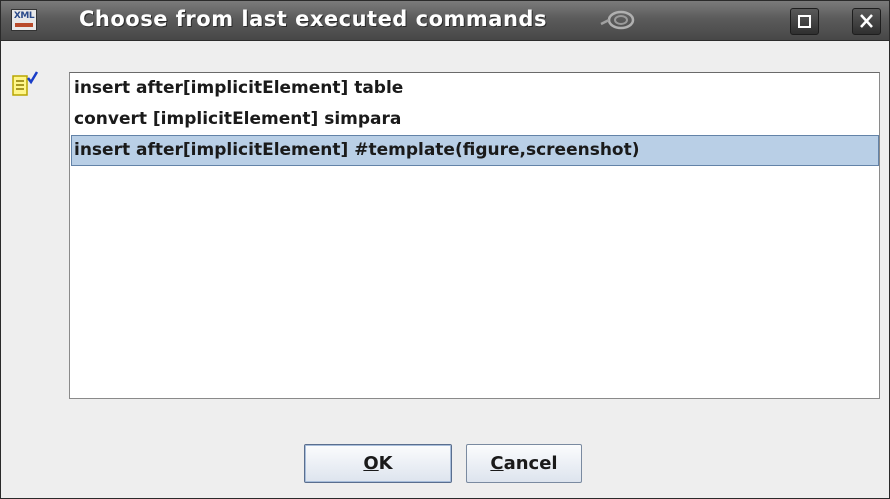 This screenshot has width=890, height=499. I want to click on ok-mnemonic: O, so click(371, 463).